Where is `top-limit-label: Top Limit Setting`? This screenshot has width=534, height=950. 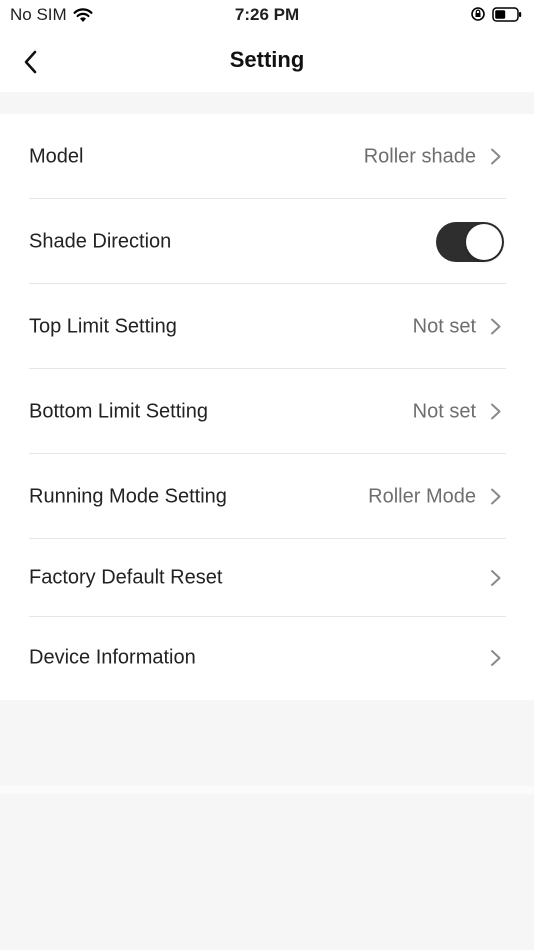 top-limit-label: Top Limit Setting is located at coordinates (103, 326).